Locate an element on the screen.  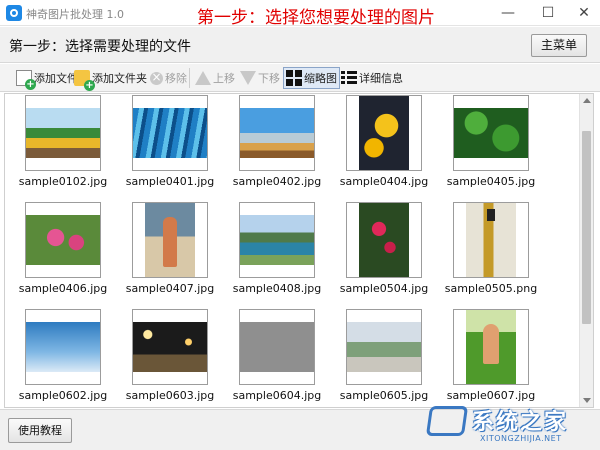
thumbnail-item: sample0605.jpg is located at coordinates (384, 358).